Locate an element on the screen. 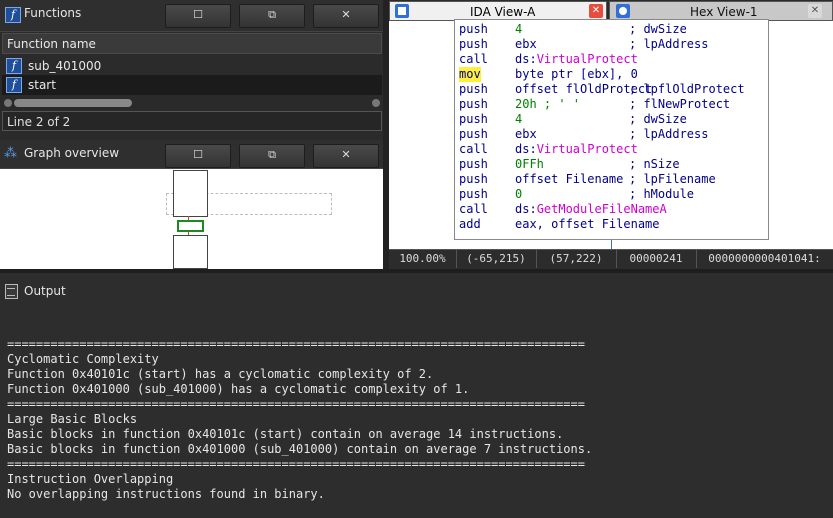 The height and width of the screenshot is (518, 833). scroll-thumb is located at coordinates (73, 103).